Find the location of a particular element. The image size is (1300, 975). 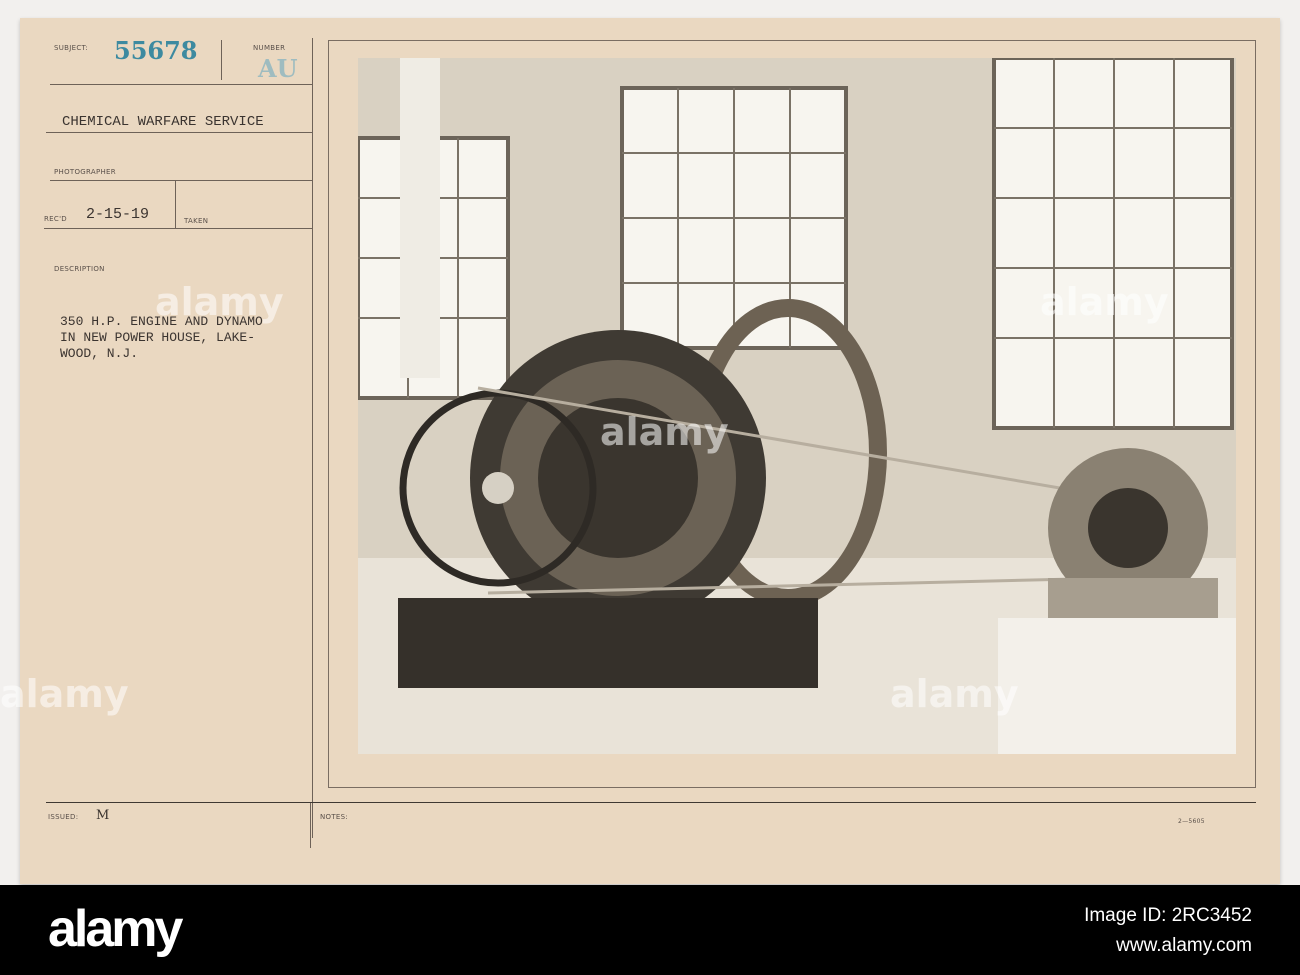

issued-value: M is located at coordinates (103, 815).